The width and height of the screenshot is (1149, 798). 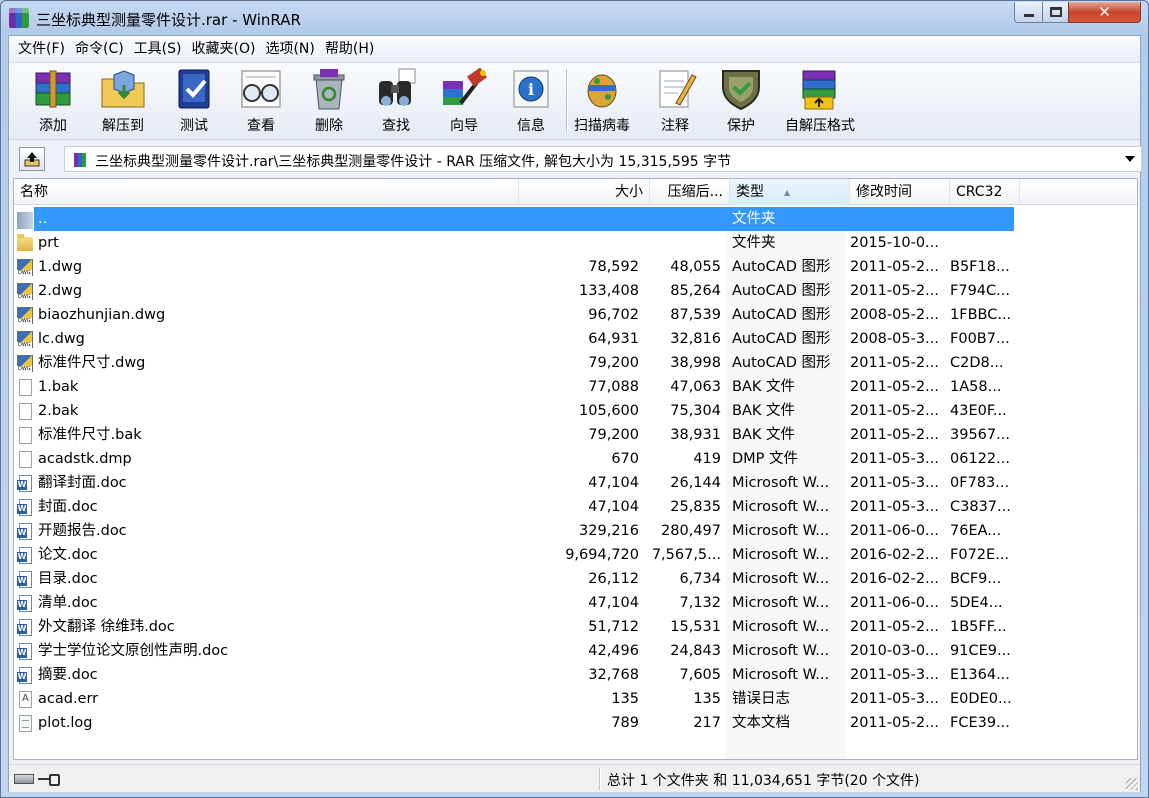 What do you see at coordinates (602, 89) in the screenshot?
I see `virus-scan-icon` at bounding box center [602, 89].